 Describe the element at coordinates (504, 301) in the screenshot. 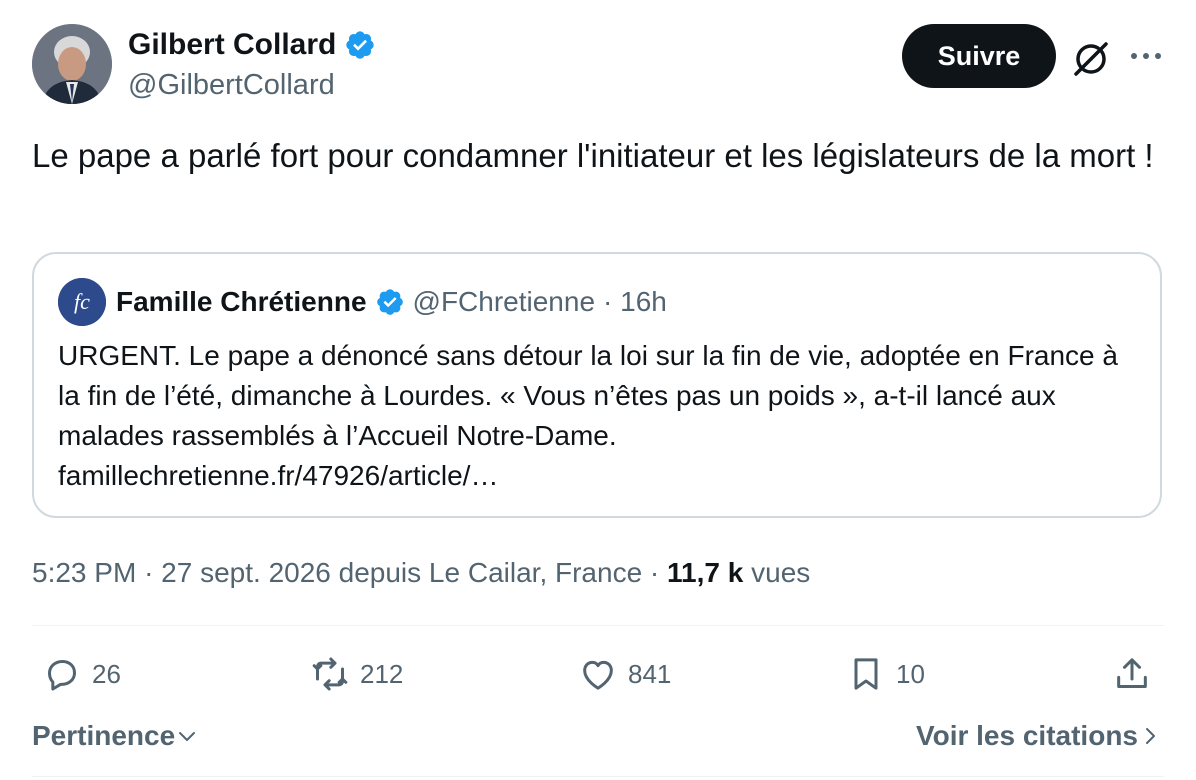

I see `quoted-author-handle: @FChretienne` at that location.